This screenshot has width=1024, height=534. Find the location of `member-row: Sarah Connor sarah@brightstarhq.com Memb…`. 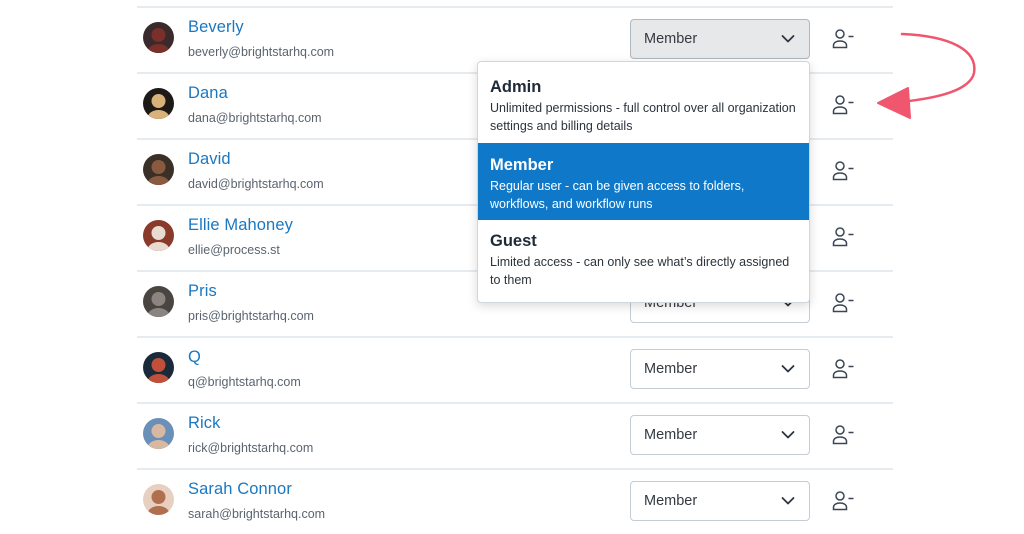

member-row: Sarah Connor sarah@brightstarhq.com Memb… is located at coordinates (515, 501).